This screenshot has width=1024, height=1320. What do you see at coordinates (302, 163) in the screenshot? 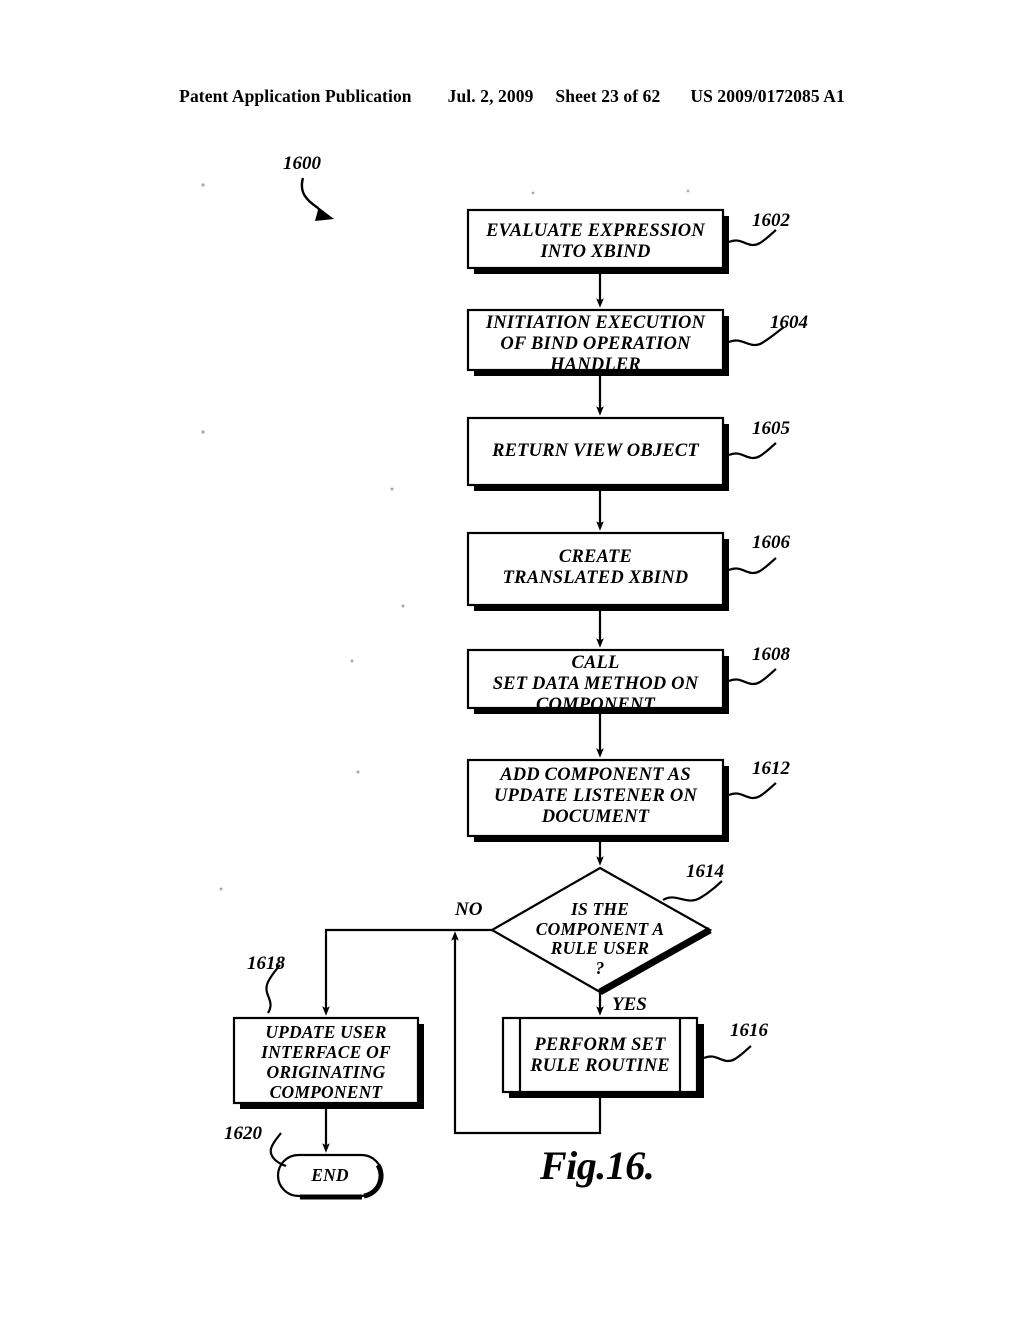
I see `ref-number-1600: 1600` at bounding box center [302, 163].